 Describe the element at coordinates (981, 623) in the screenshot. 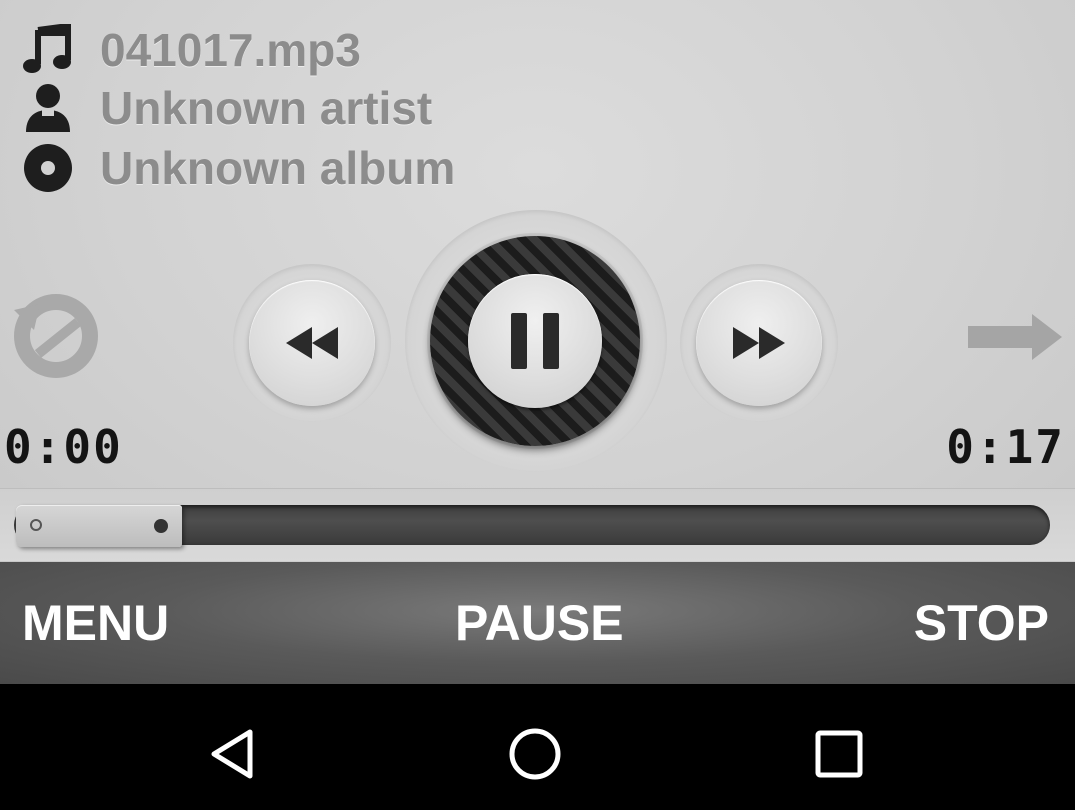

I see `stop-button: STOP` at that location.